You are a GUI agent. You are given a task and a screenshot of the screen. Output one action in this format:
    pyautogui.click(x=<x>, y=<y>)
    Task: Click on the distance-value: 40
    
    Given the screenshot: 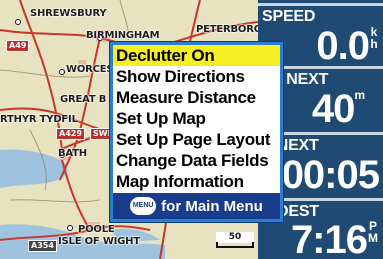 What is the action you would take?
    pyautogui.click(x=333, y=109)
    